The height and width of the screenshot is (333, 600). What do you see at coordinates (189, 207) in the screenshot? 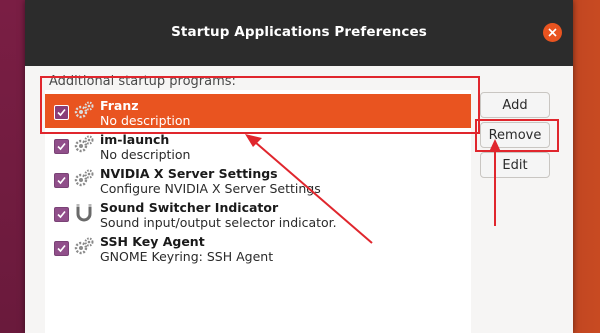
I see `program-name: Sound Switcher Indicator` at bounding box center [189, 207].